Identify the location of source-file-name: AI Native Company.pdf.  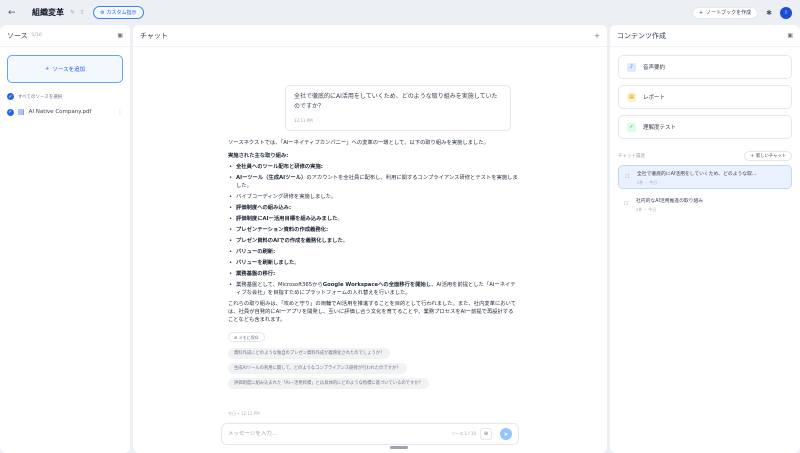
(60, 112).